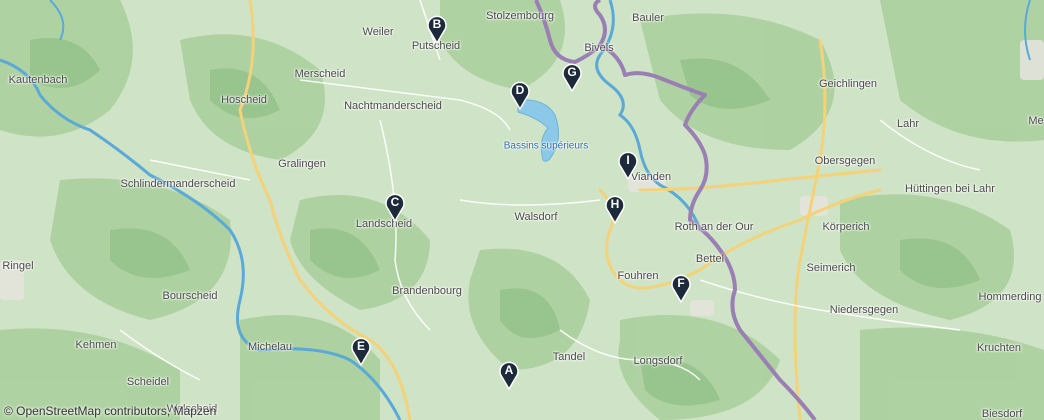 The height and width of the screenshot is (420, 1044). Describe the element at coordinates (190, 296) in the screenshot. I see `place-label-bourscheid: Bourscheid` at that location.